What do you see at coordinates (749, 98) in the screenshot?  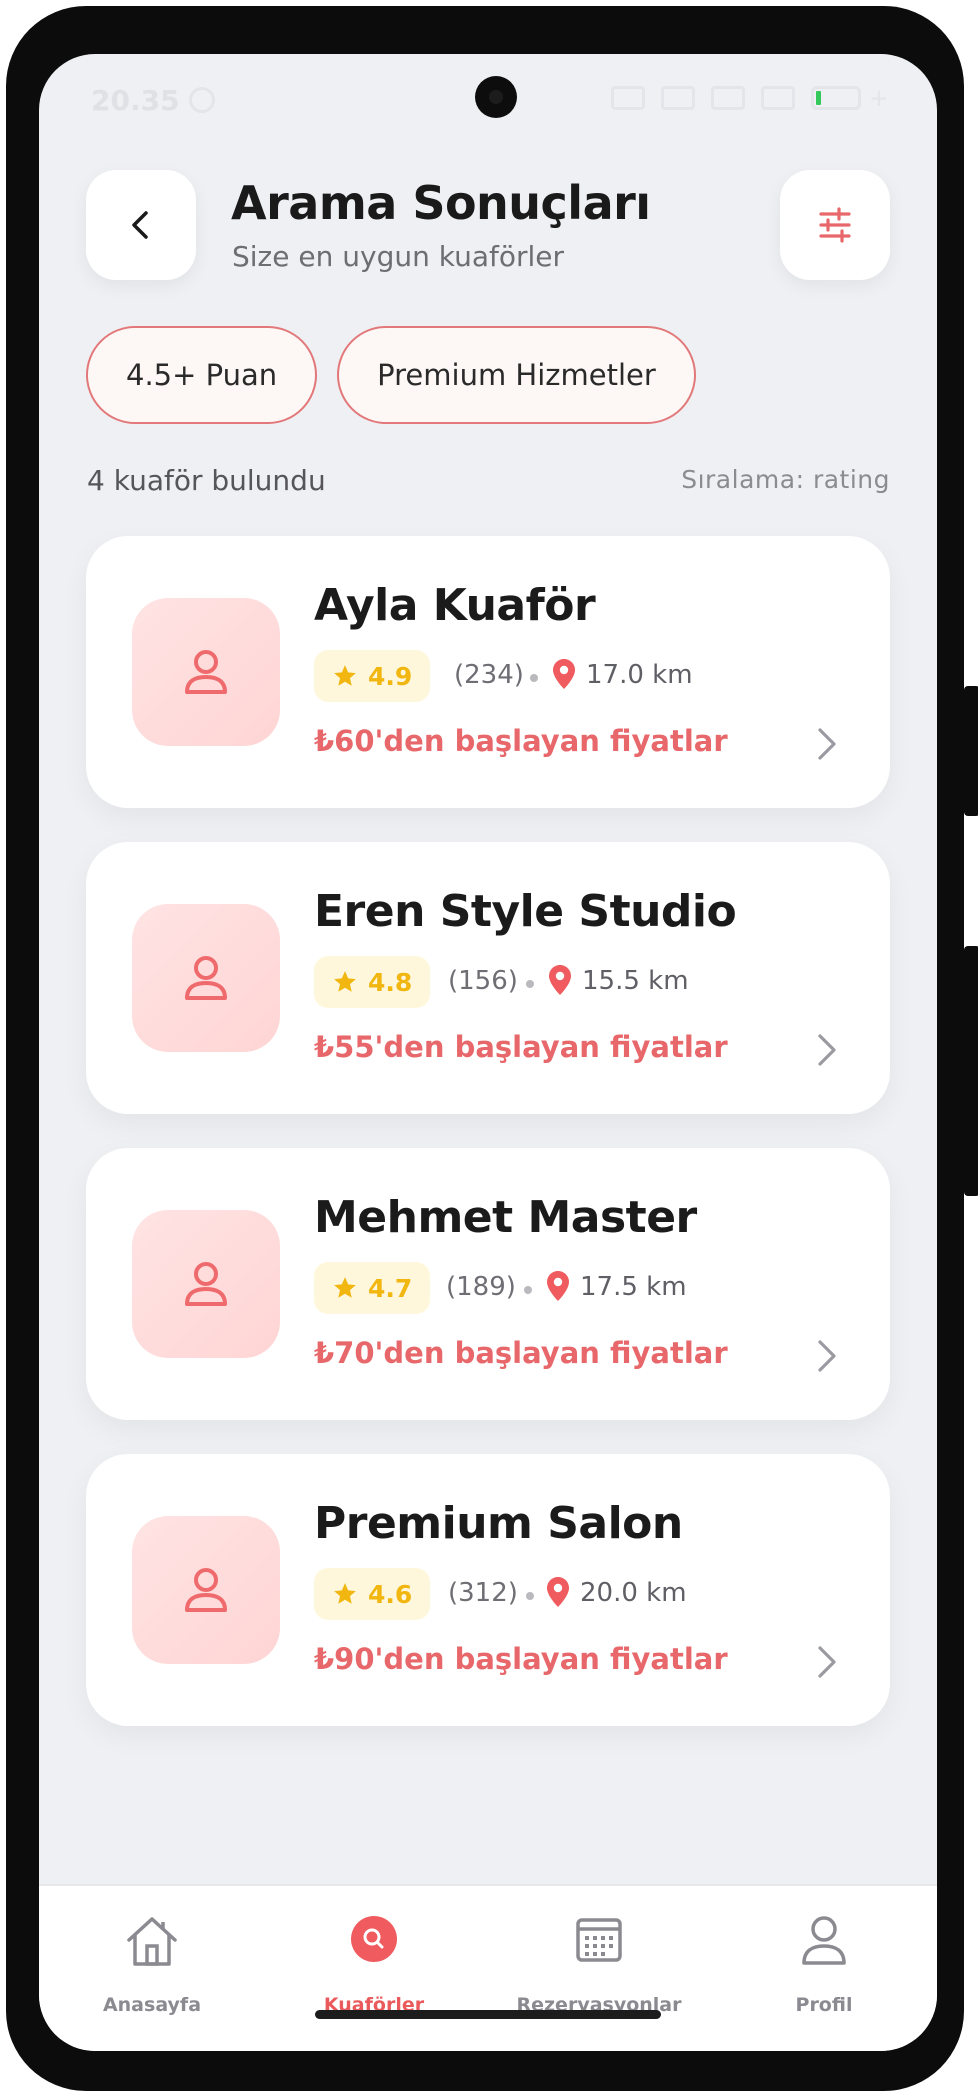 I see `status-icons: +` at bounding box center [749, 98].